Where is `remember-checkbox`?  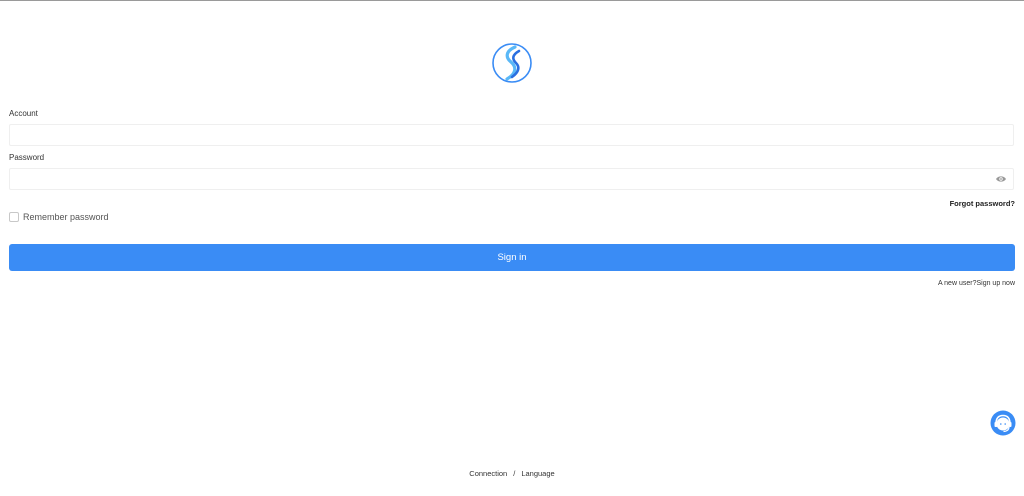
remember-checkbox is located at coordinates (14, 217).